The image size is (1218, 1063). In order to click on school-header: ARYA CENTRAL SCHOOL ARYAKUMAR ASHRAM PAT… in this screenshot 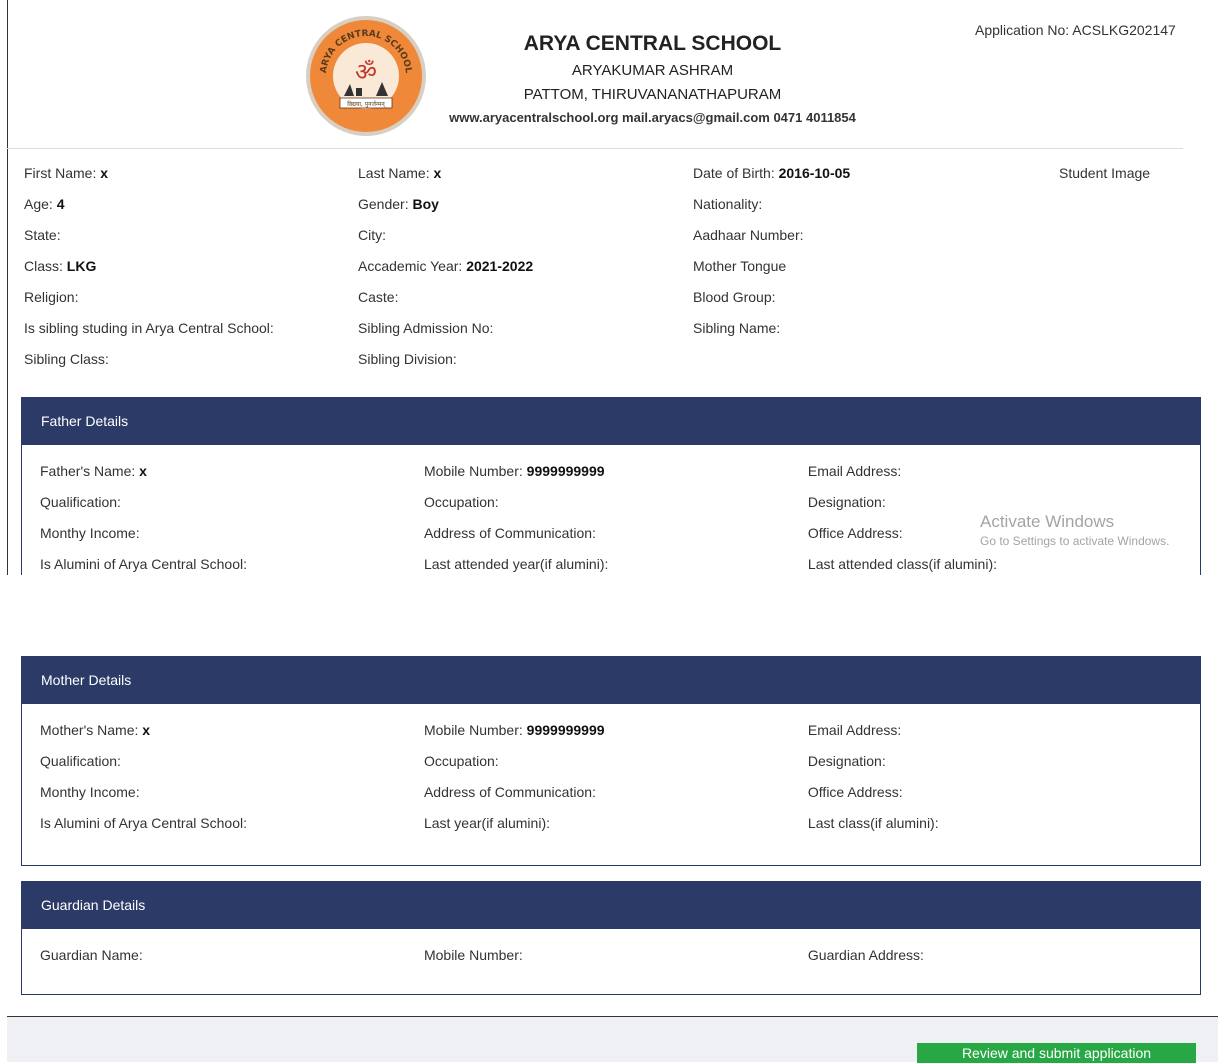, I will do `click(652, 78)`.